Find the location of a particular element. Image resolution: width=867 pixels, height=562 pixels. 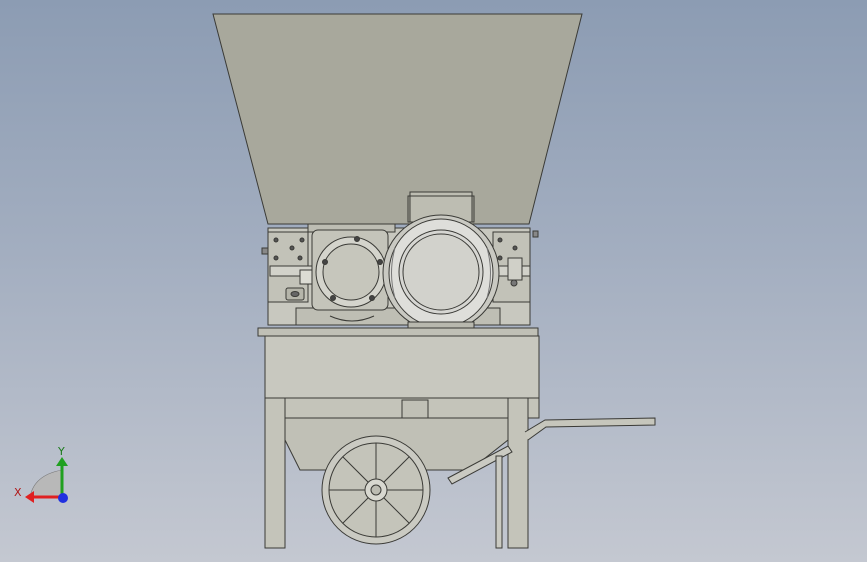

y-axis-label: Y is located at coordinates (61, 451).